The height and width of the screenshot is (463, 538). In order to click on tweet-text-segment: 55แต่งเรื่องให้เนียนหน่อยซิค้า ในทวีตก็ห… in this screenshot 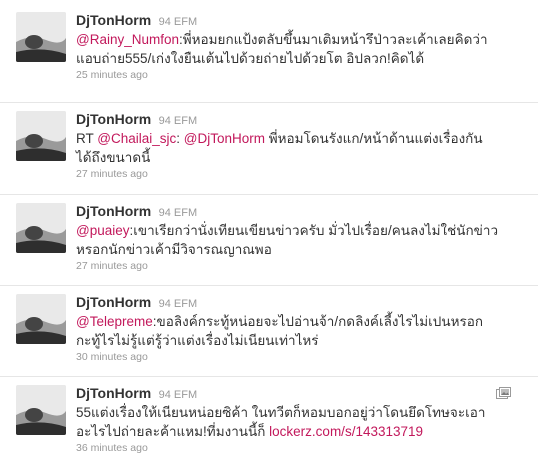, I will do `click(281, 412)`.